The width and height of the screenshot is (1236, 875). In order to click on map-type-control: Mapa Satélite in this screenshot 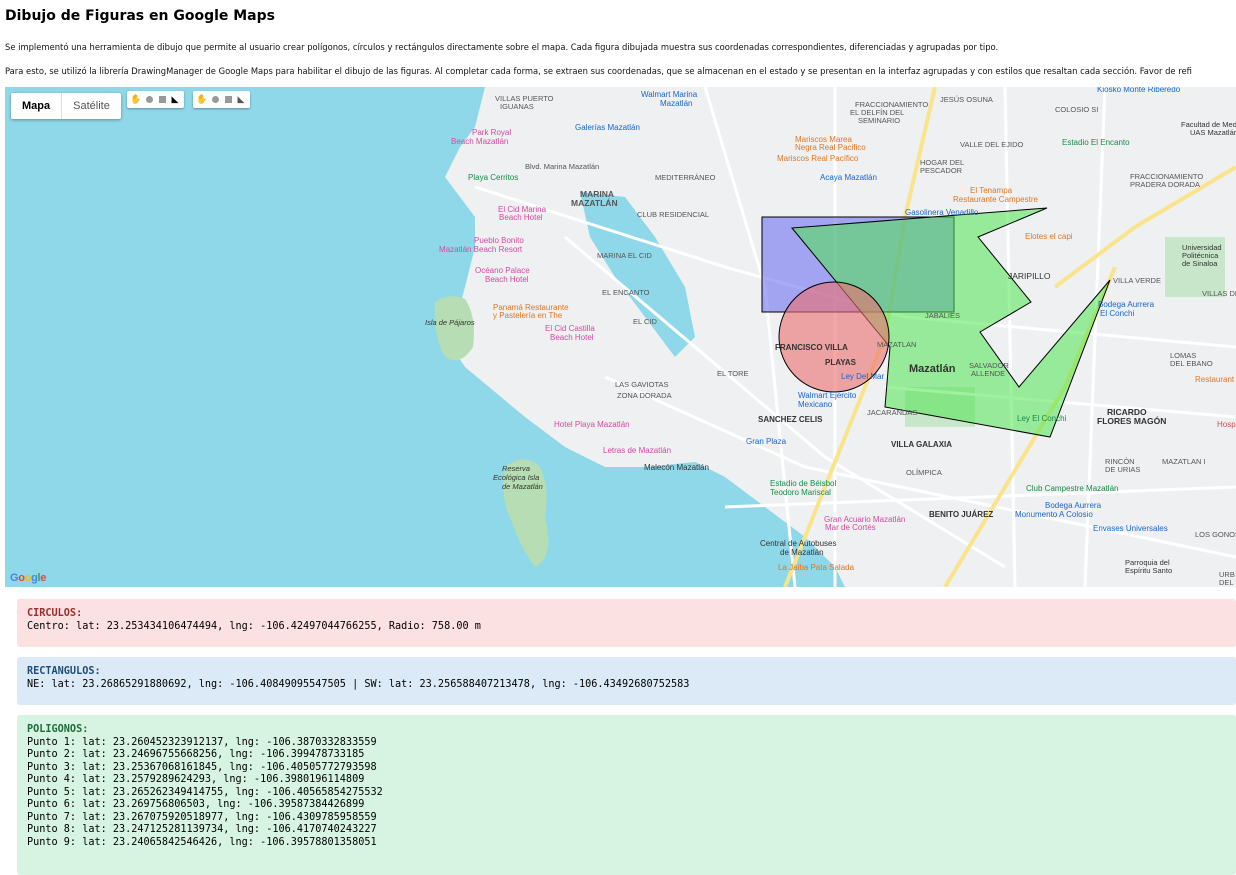, I will do `click(66, 106)`.